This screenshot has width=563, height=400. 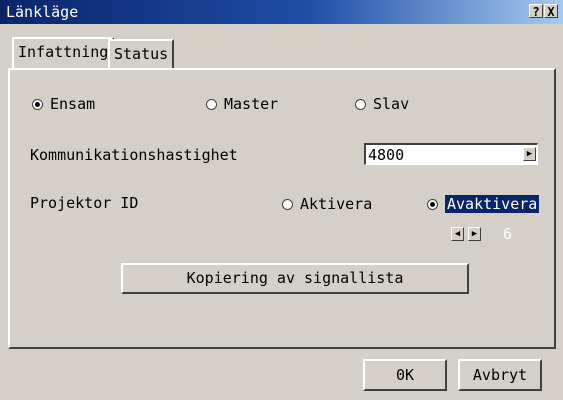 I want to click on tab-infattning: Infattning, so click(x=63, y=53).